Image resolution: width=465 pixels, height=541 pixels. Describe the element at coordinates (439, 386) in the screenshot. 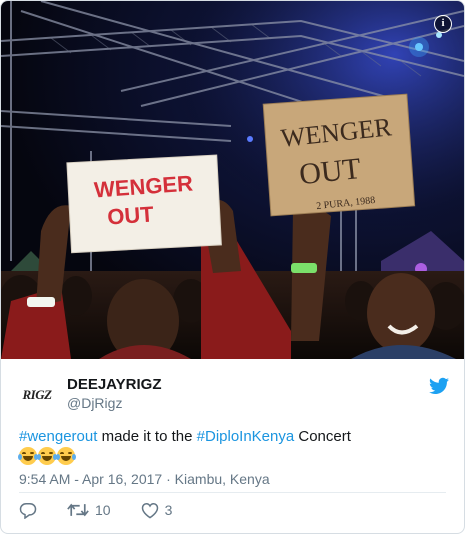

I see `twitter-bird-icon` at that location.